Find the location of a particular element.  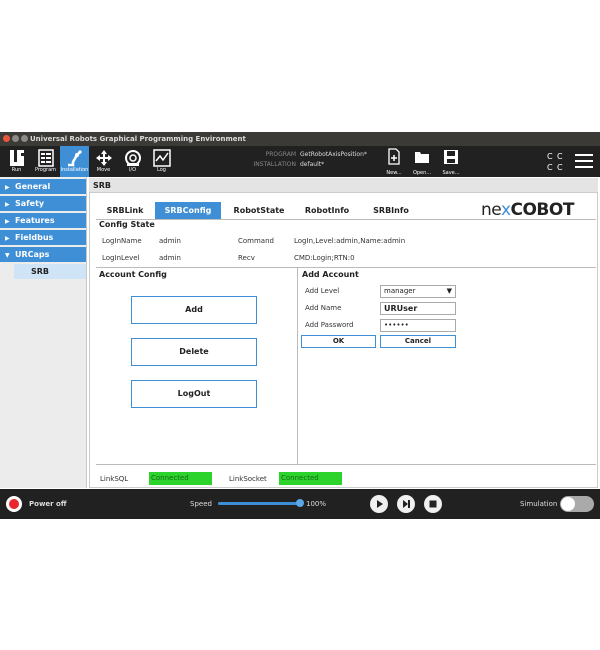

login-level-label: LogInLevel is located at coordinates (121, 258).